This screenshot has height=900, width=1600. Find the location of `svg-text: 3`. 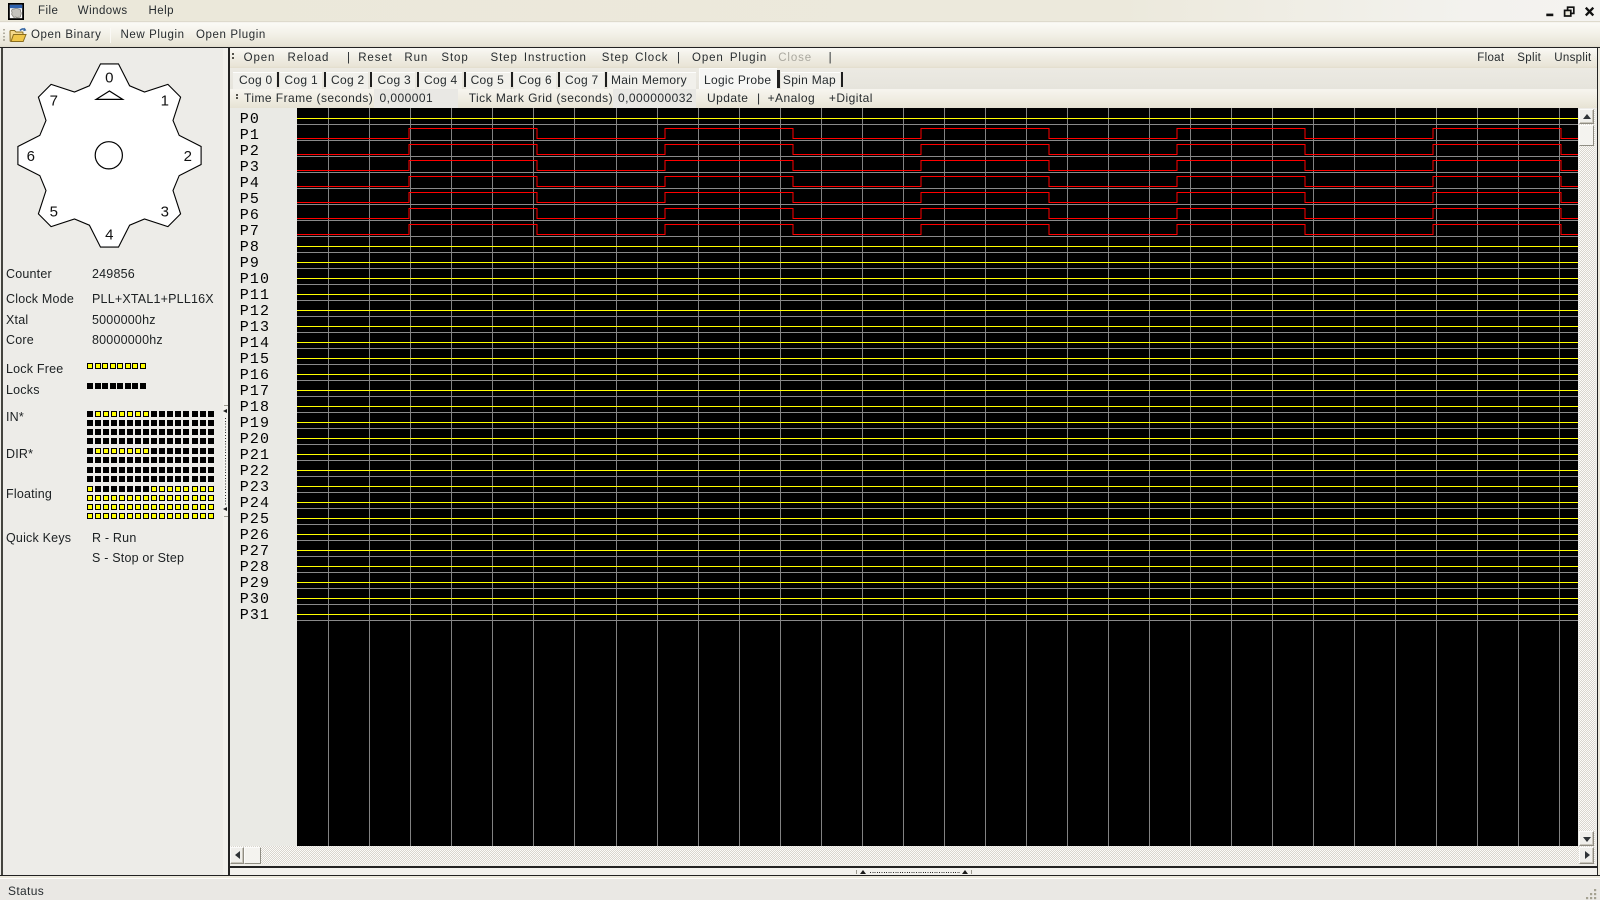

svg-text: 3 is located at coordinates (165, 212).